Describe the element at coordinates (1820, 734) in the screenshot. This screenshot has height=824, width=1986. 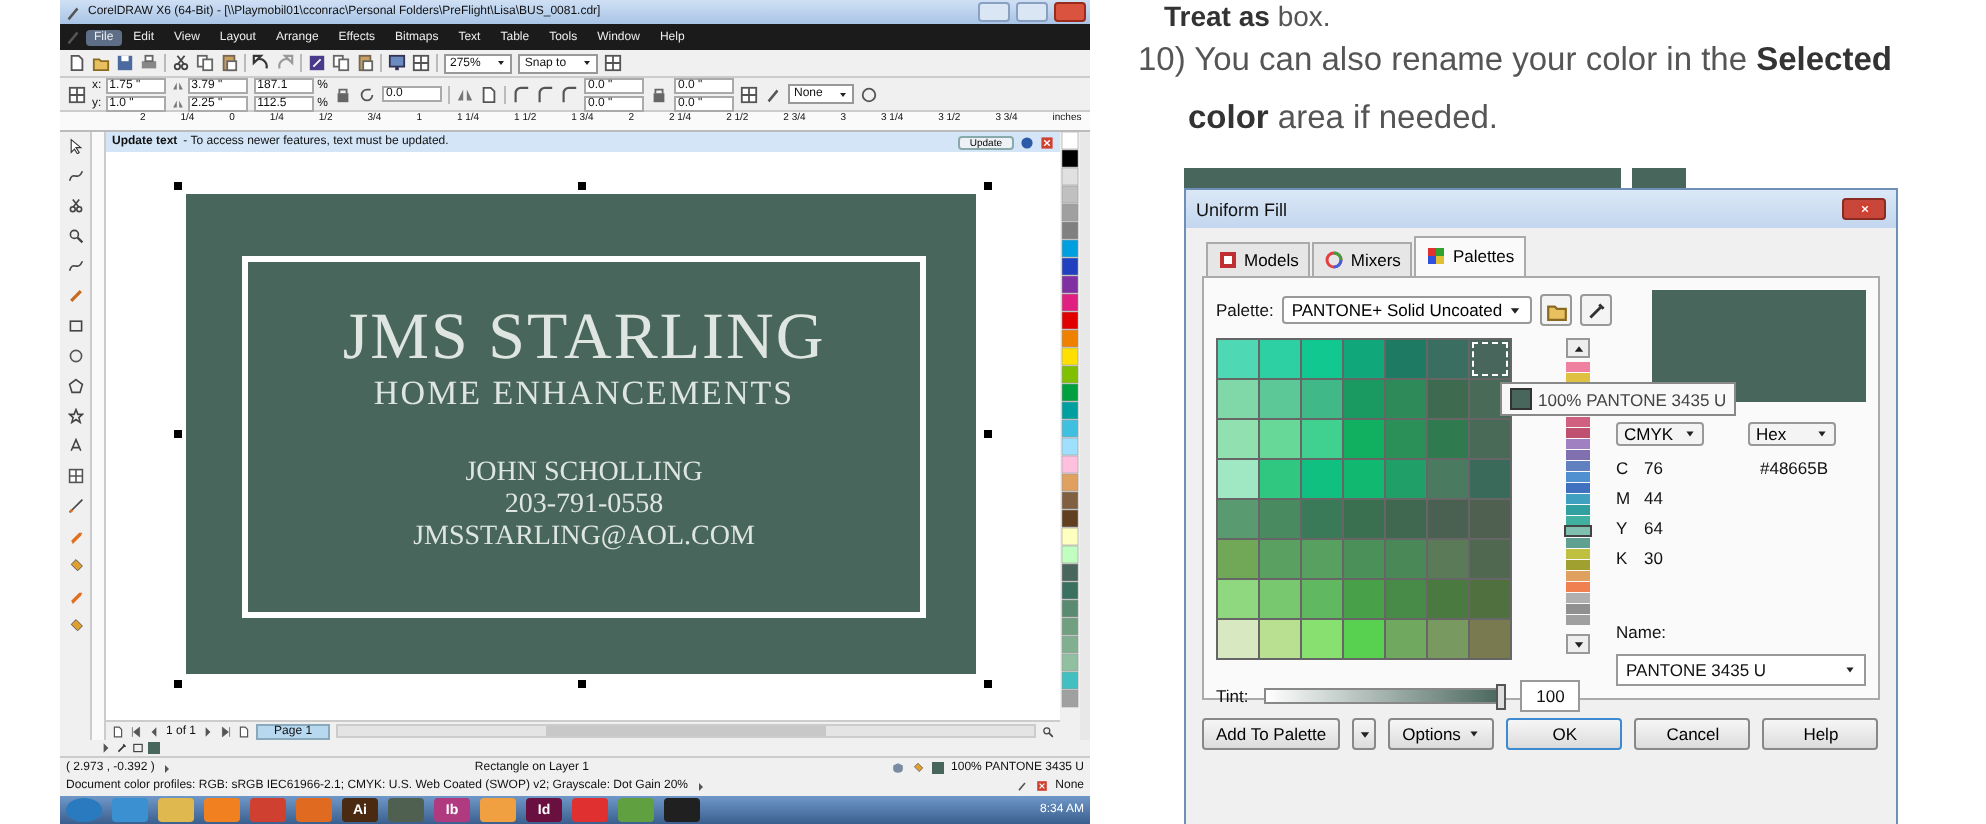
I see `dialog-button: Help` at that location.